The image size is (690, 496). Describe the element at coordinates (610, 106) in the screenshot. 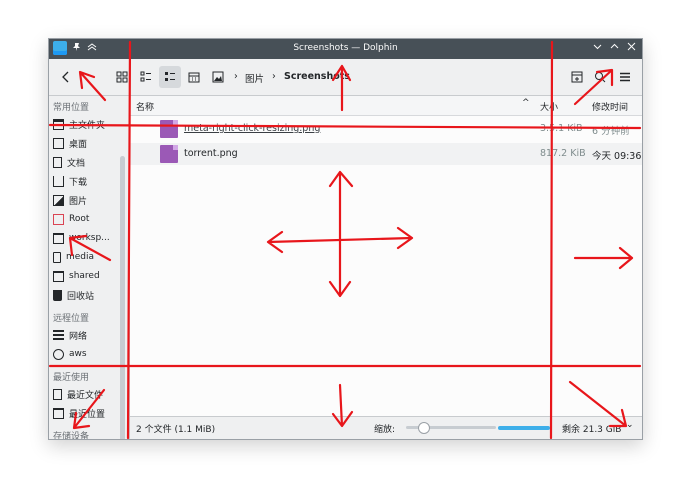

I see `column-modified-header: 修改时间` at that location.